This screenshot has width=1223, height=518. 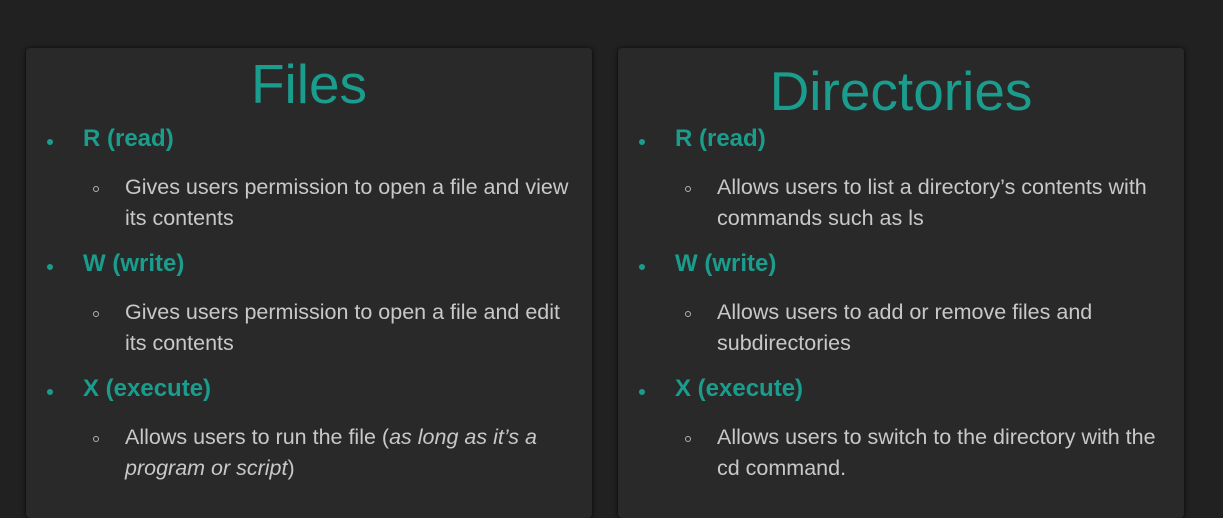 I want to click on files-execute-label: X (execute), so click(x=147, y=388).